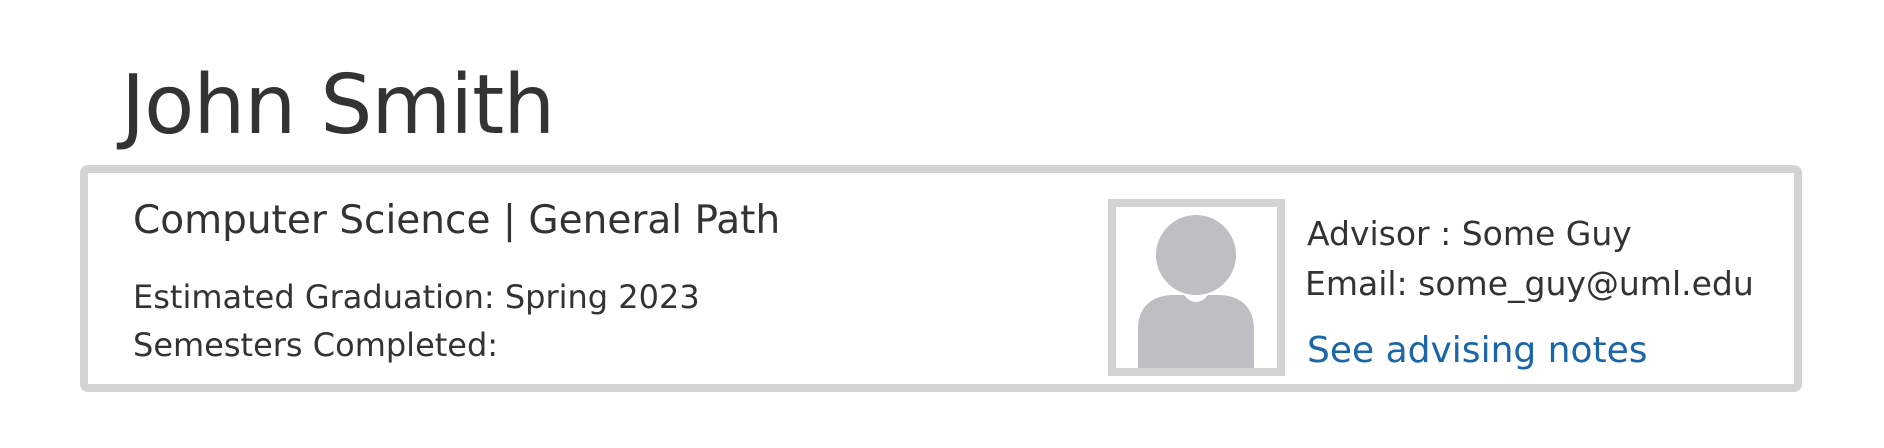 The width and height of the screenshot is (1884, 448). Describe the element at coordinates (338, 105) in the screenshot. I see `student-name: John Smith` at that location.